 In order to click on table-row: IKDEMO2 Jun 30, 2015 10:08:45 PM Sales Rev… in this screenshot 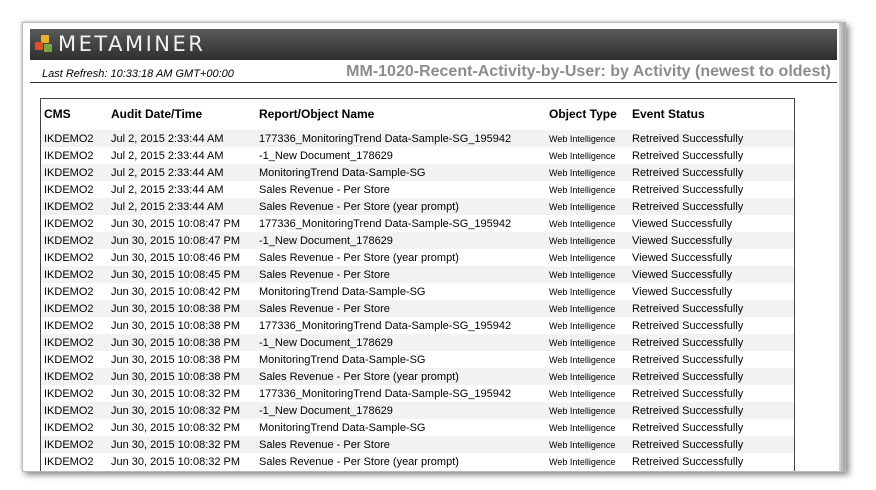, I will do `click(417, 274)`.